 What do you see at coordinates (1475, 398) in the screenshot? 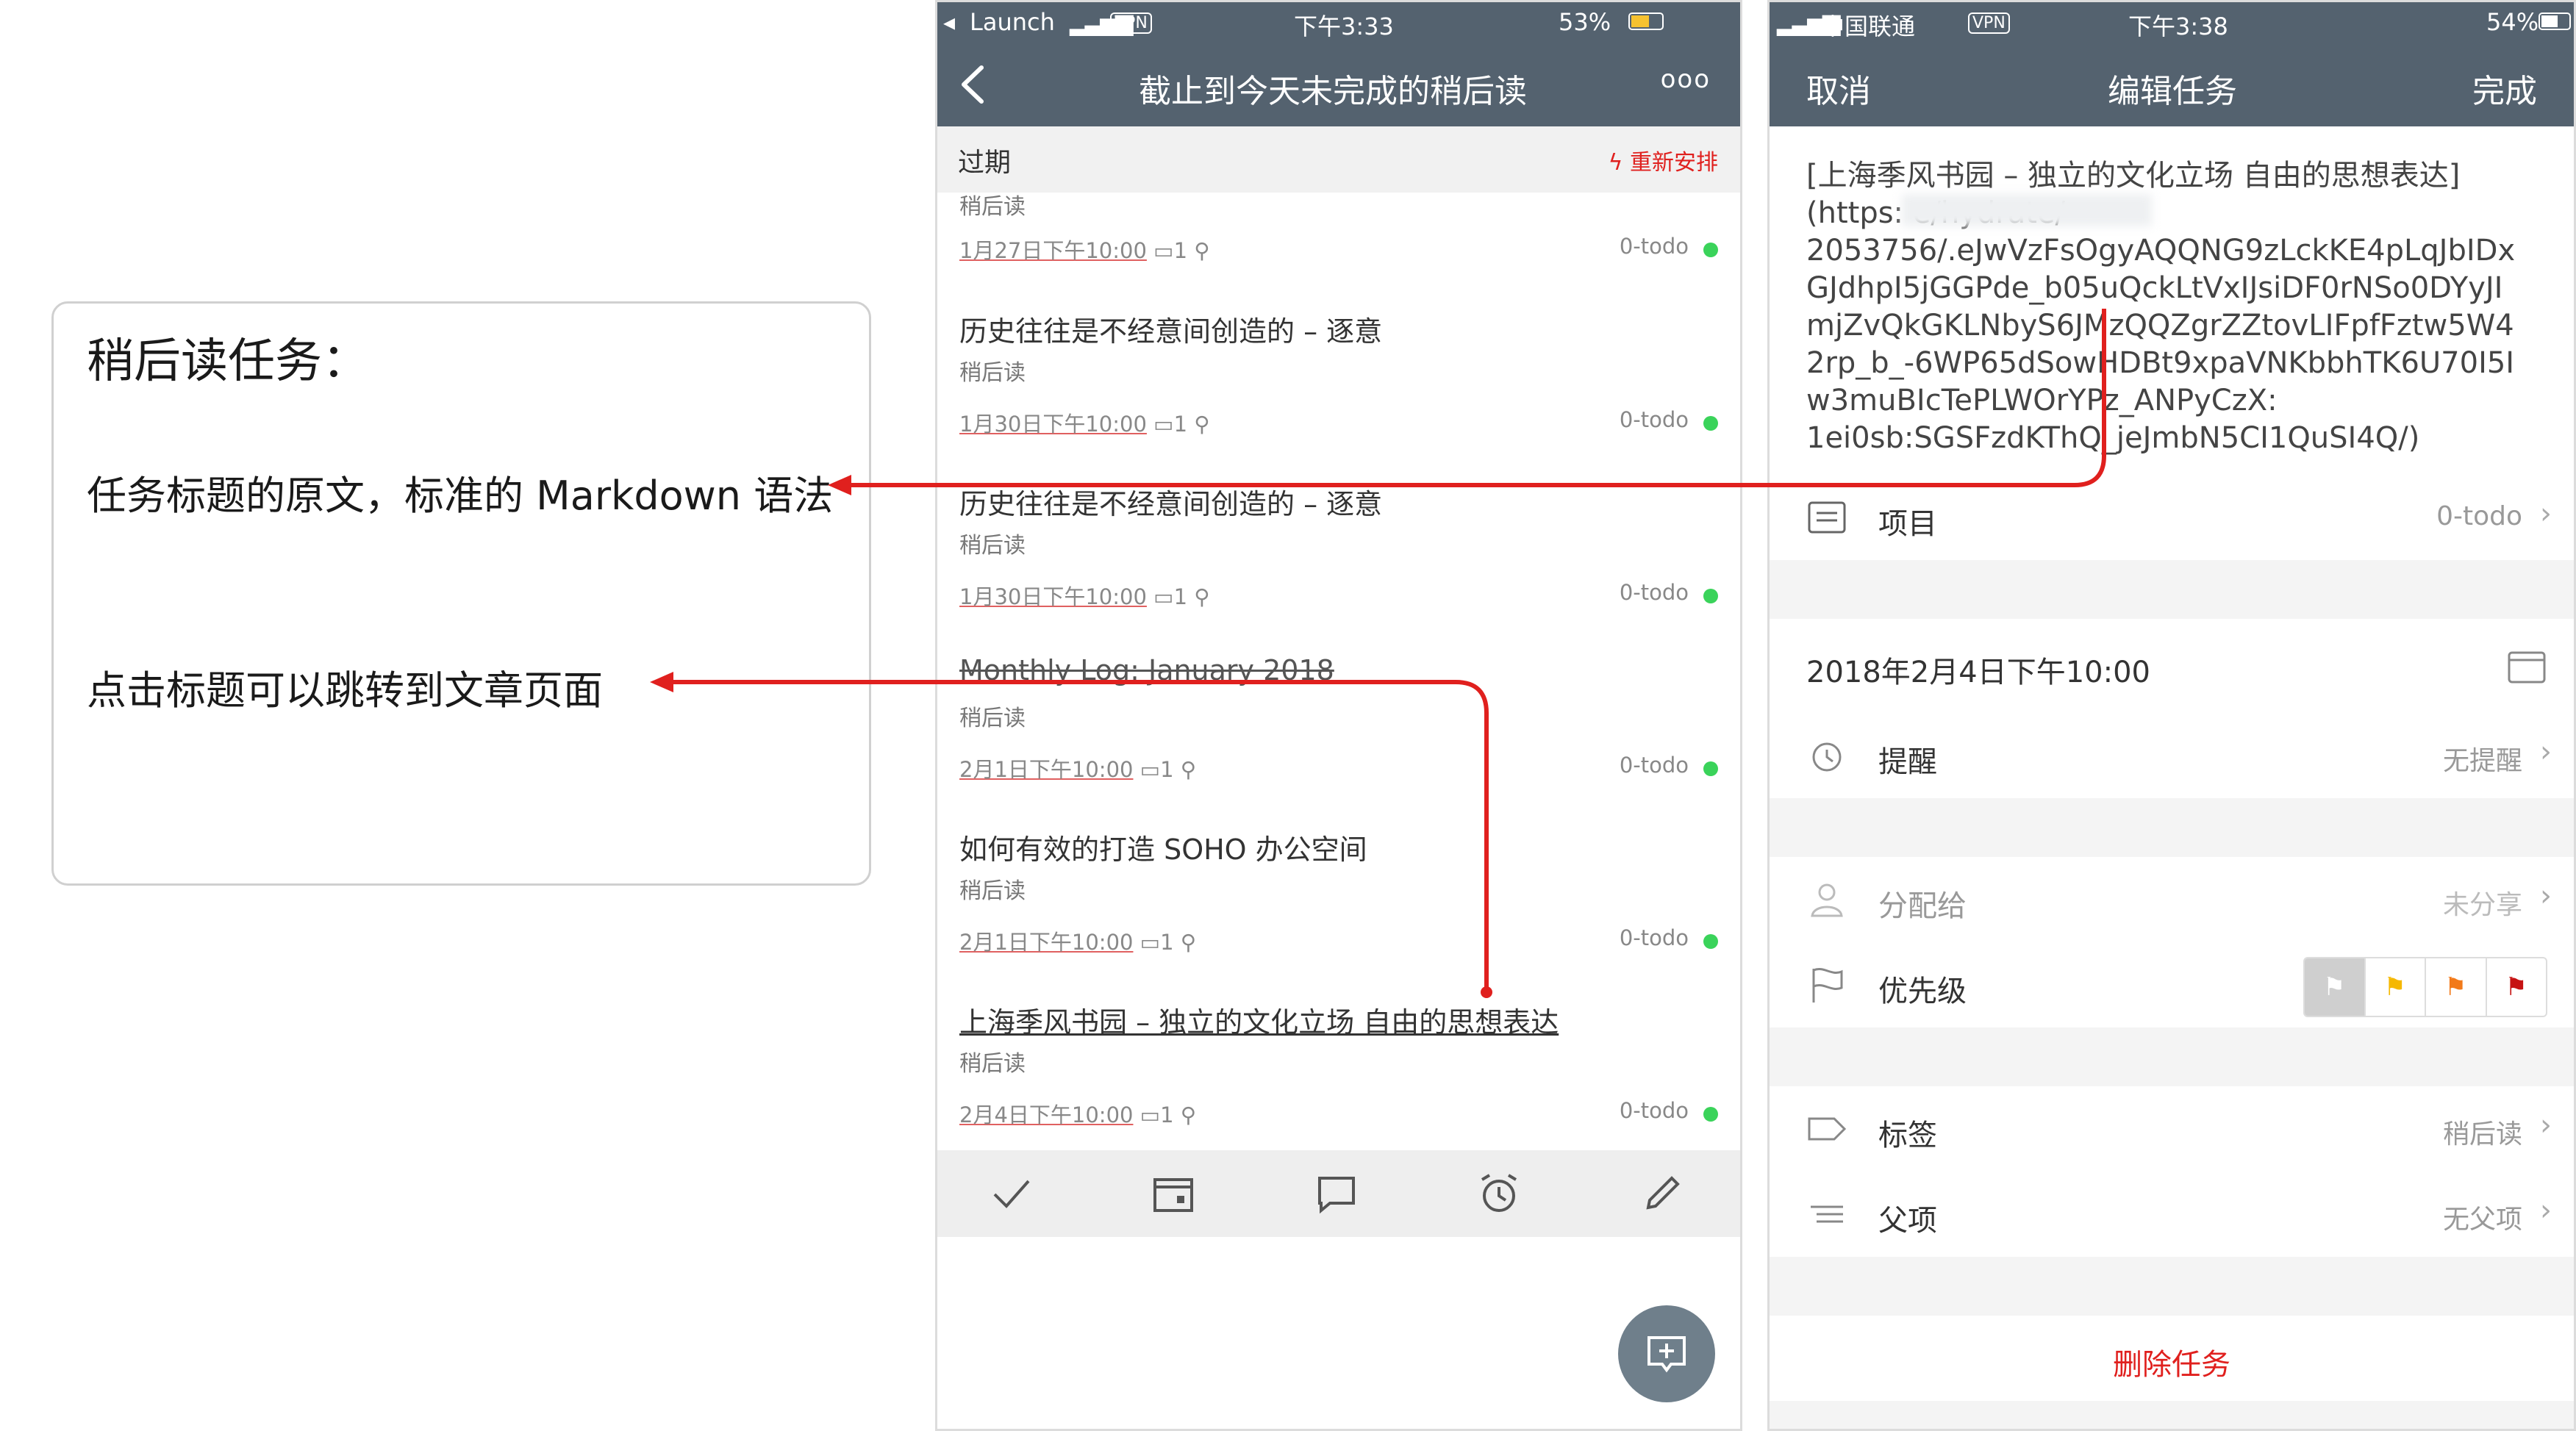
I see `arrow-markdown-line` at bounding box center [1475, 398].